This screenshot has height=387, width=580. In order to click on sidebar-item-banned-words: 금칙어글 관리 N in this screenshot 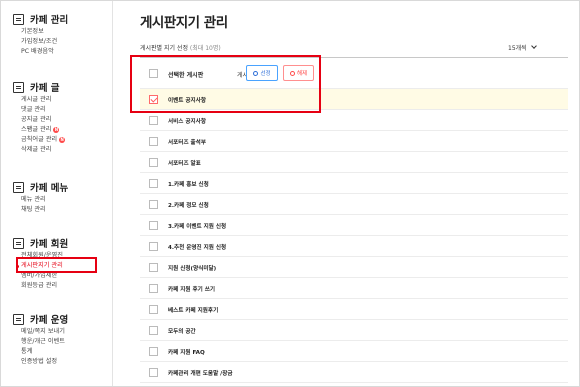, I will do `click(43, 140)`.